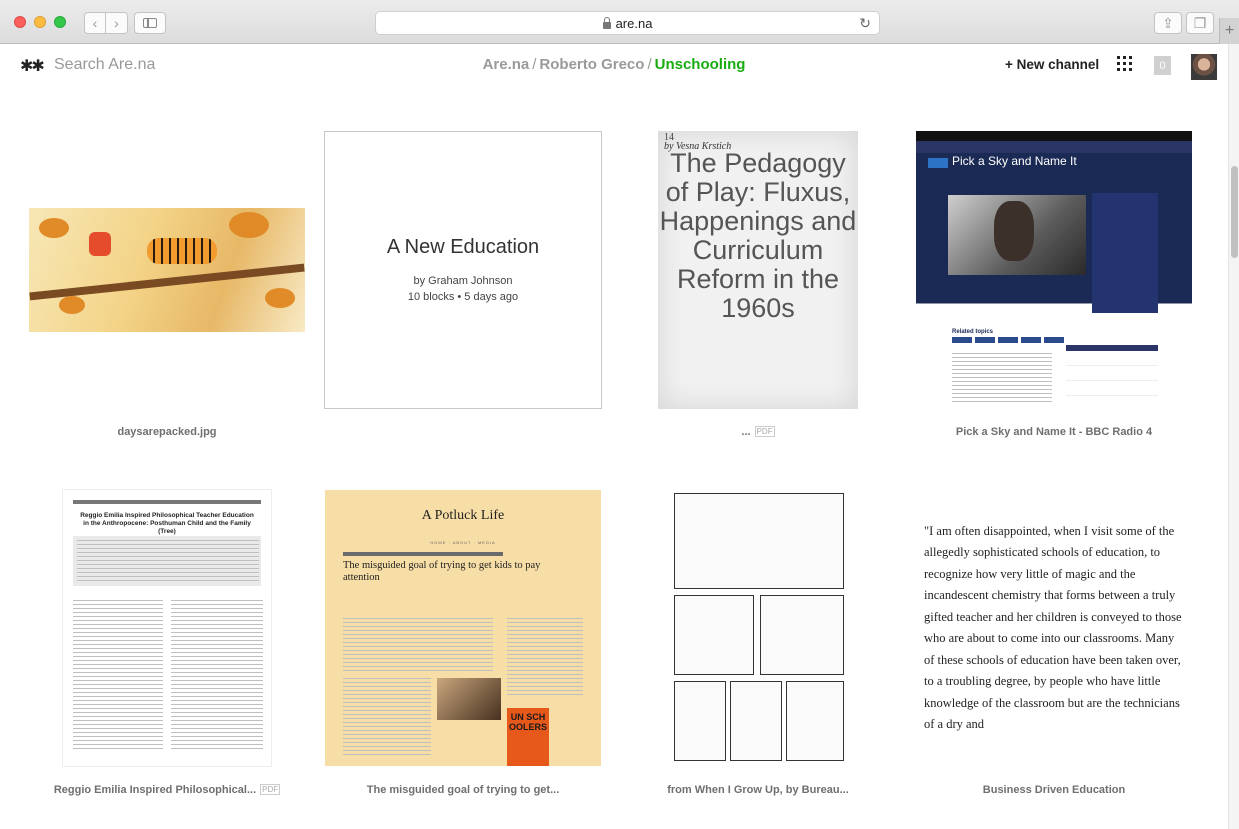  Describe the element at coordinates (167, 270) in the screenshot. I see `block-image-thumbnail` at that location.